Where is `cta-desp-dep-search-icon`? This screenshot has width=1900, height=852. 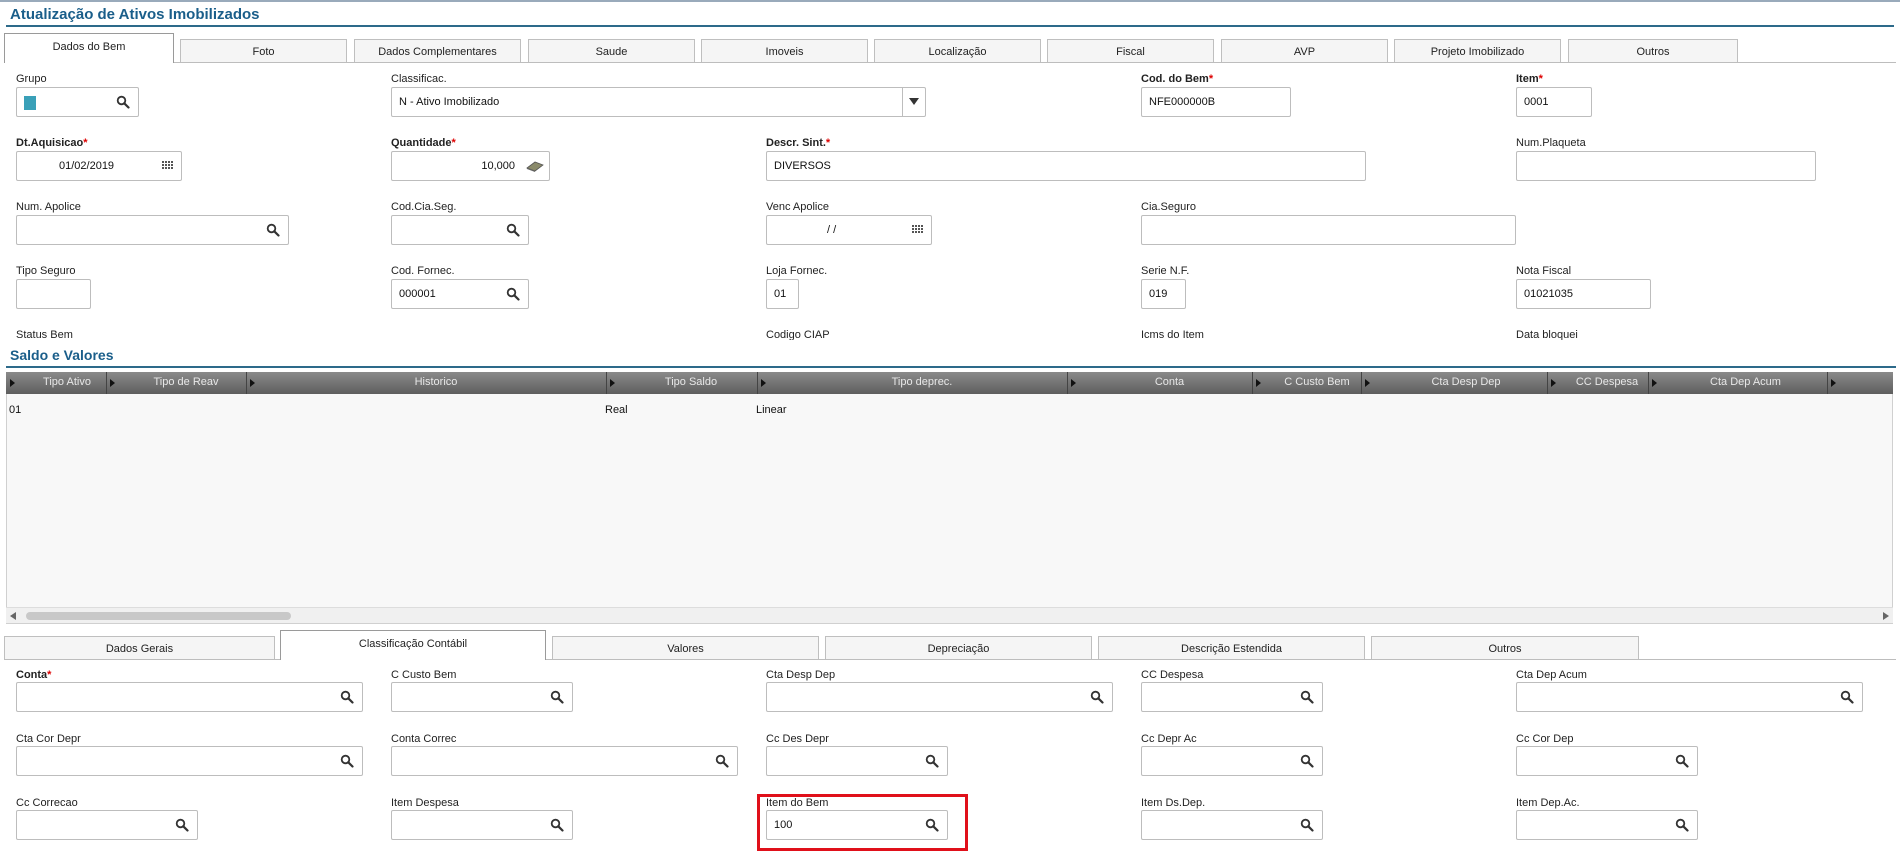 cta-desp-dep-search-icon is located at coordinates (1097, 697).